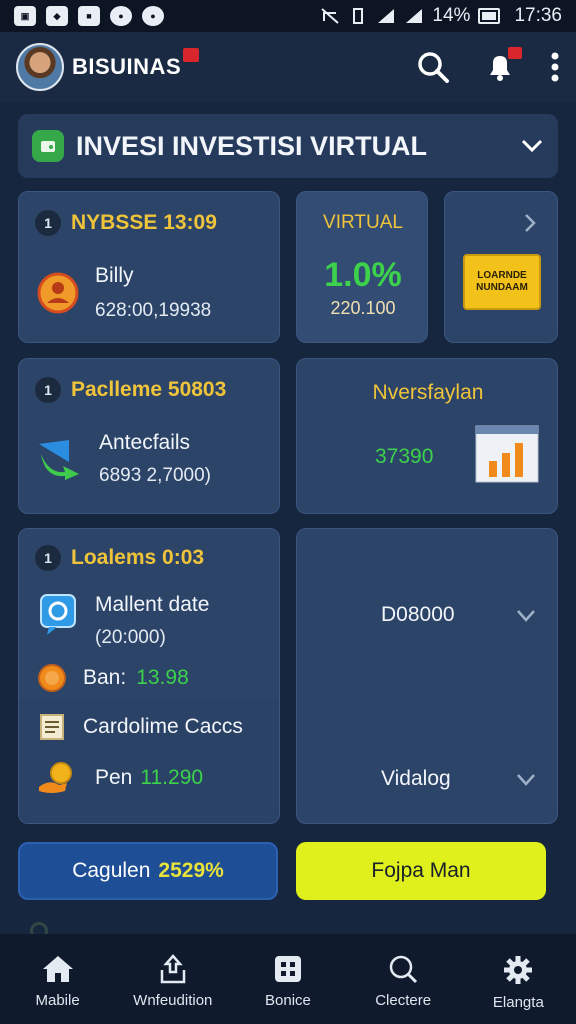  I want to click on card-date-value: (20:000), so click(130, 637).